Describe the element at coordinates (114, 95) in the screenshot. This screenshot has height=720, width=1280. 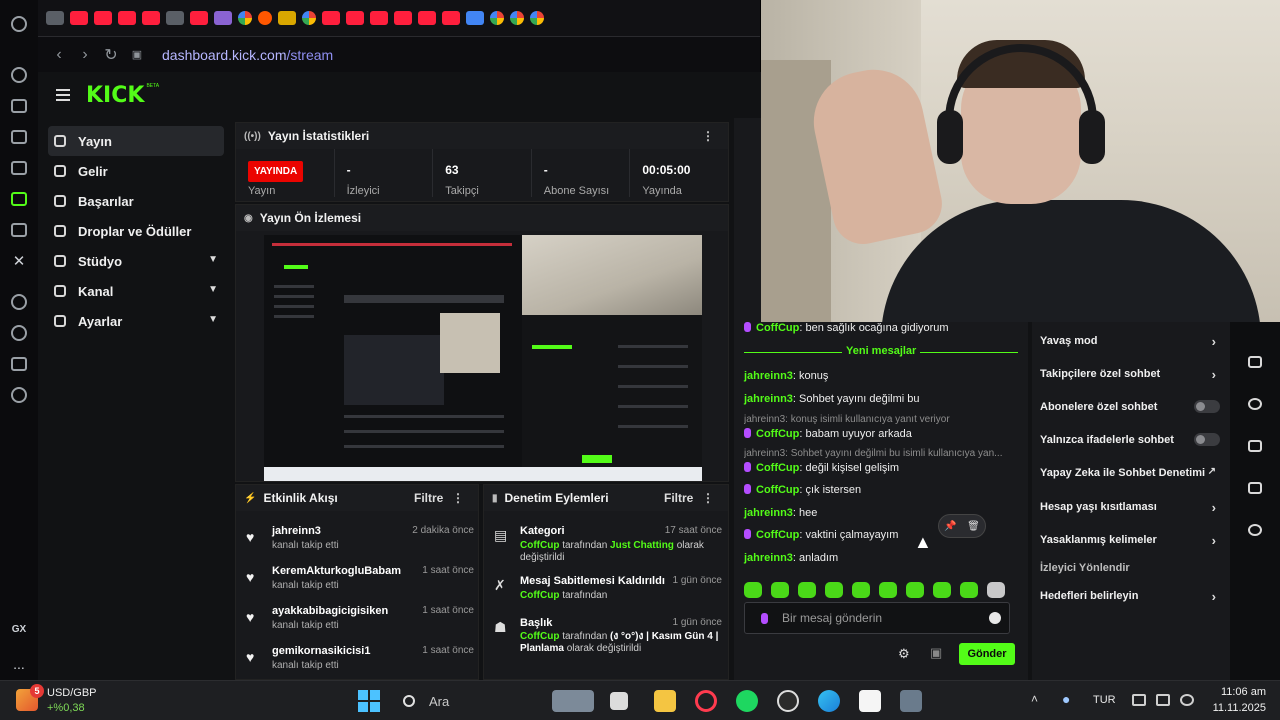
I see `kick-logo: KICK BETA` at that location.